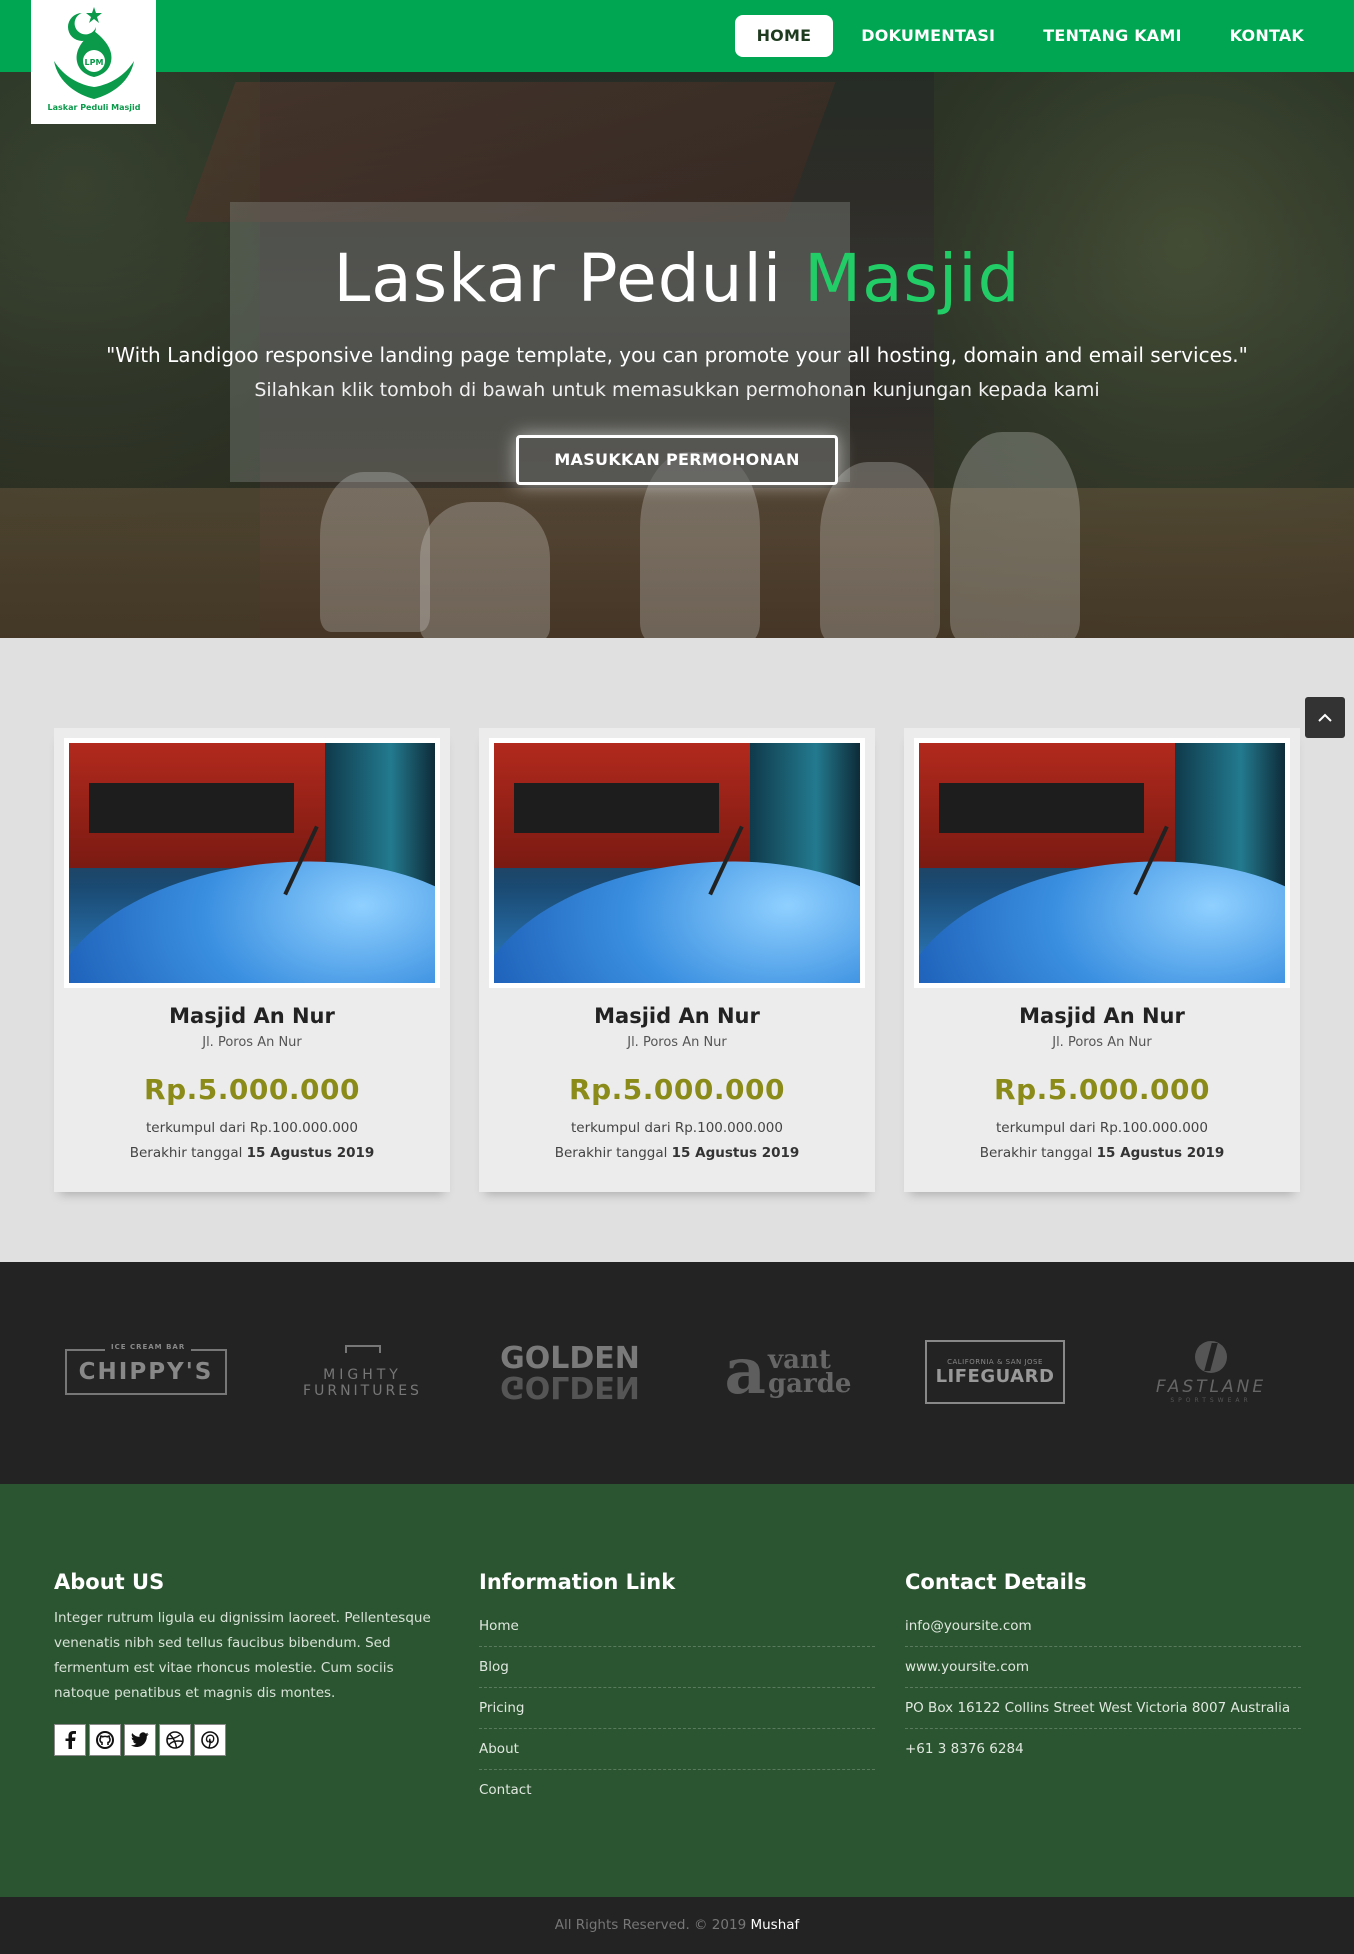 Image resolution: width=1354 pixels, height=1954 pixels. I want to click on copyright-text: All Rights Reserved. © 2019, so click(652, 1925).